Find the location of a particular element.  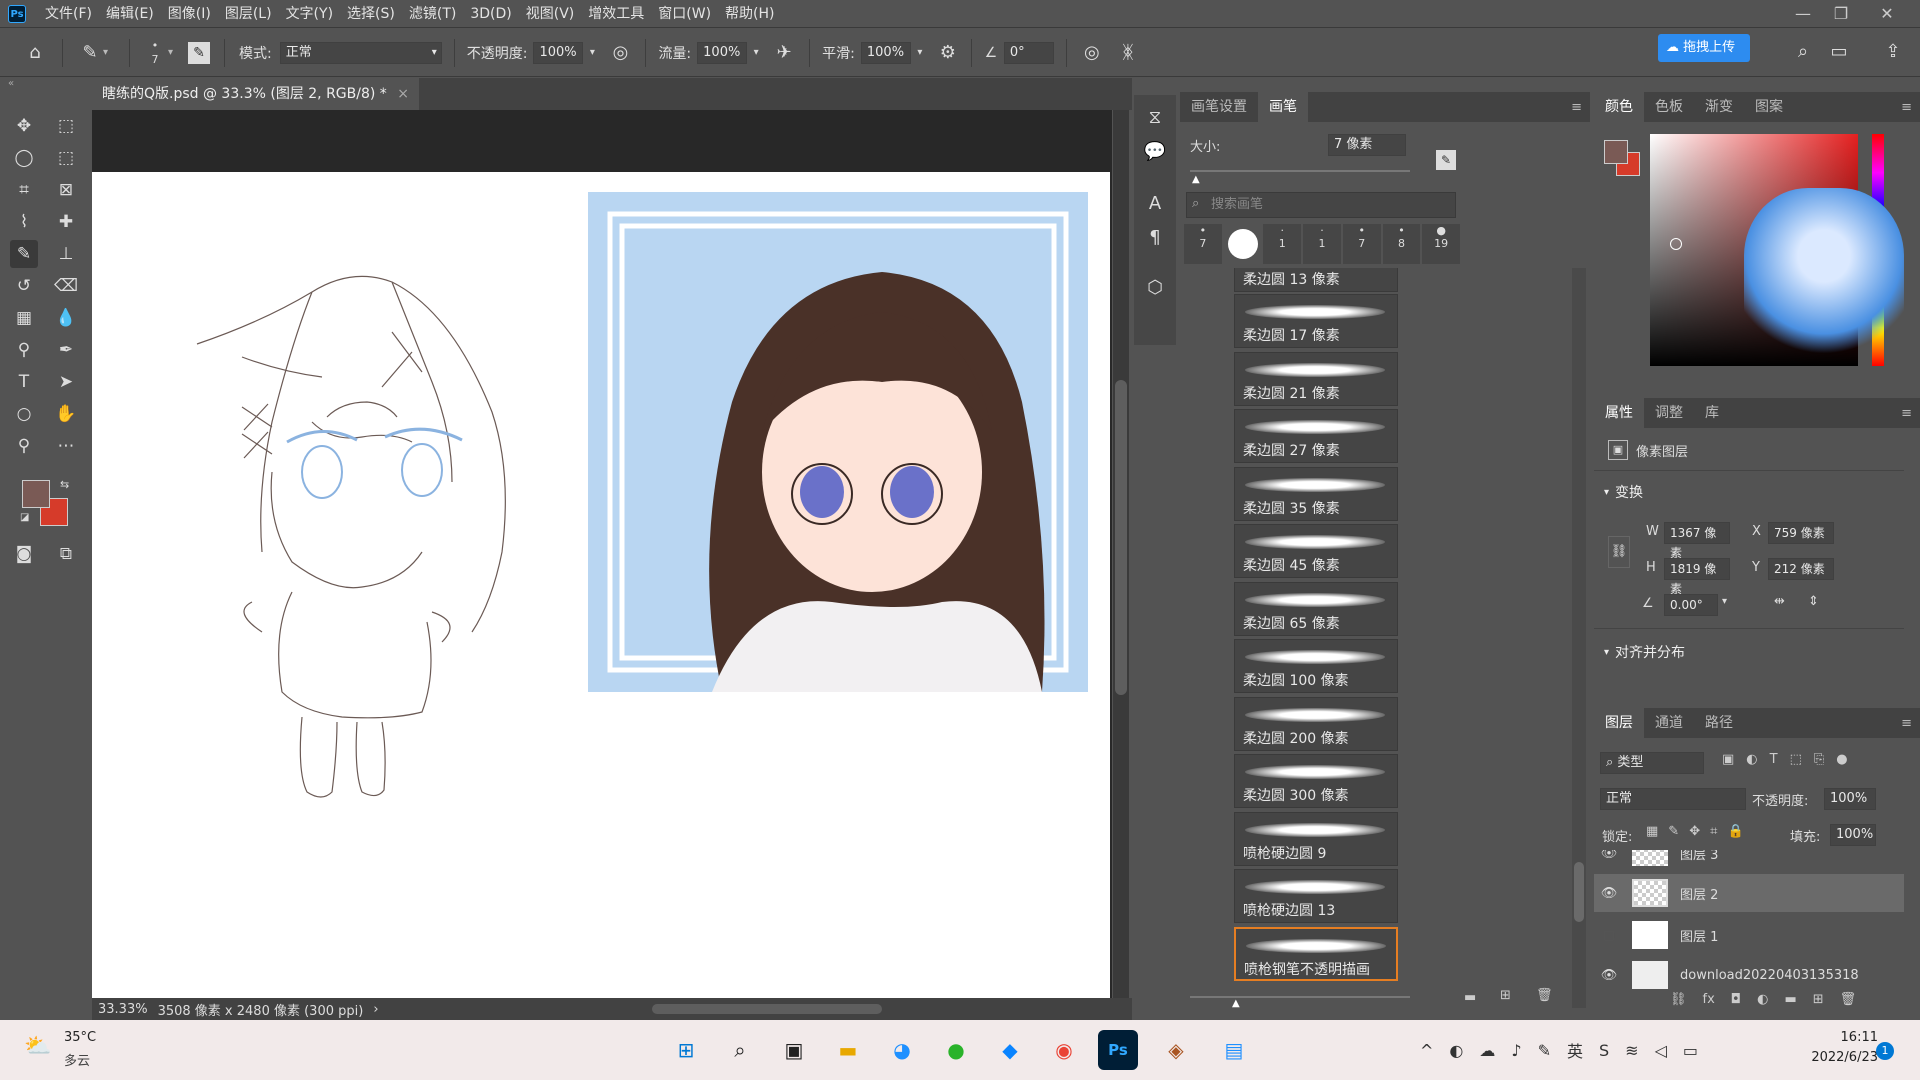

start-icon: ⊞ is located at coordinates (686, 1050).